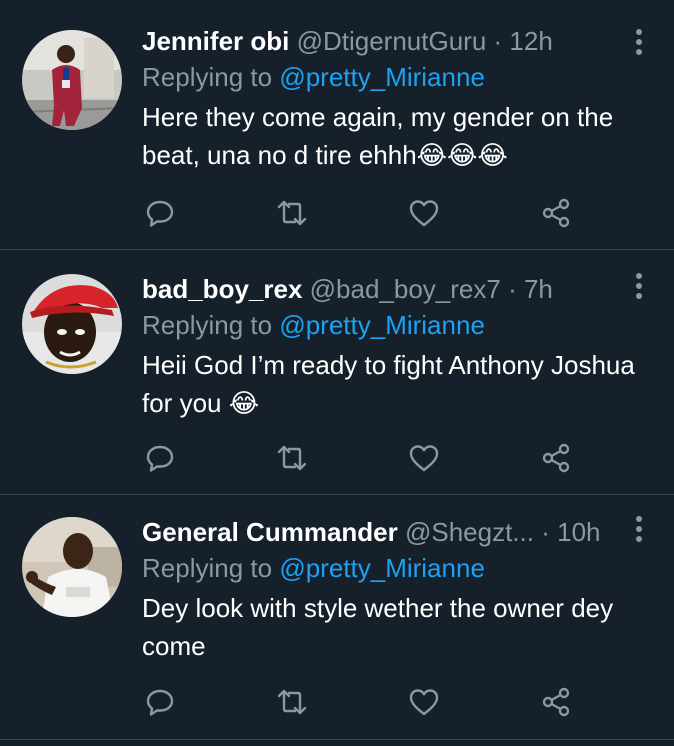 The width and height of the screenshot is (674, 746). I want to click on timestamp: 12h, so click(530, 41).